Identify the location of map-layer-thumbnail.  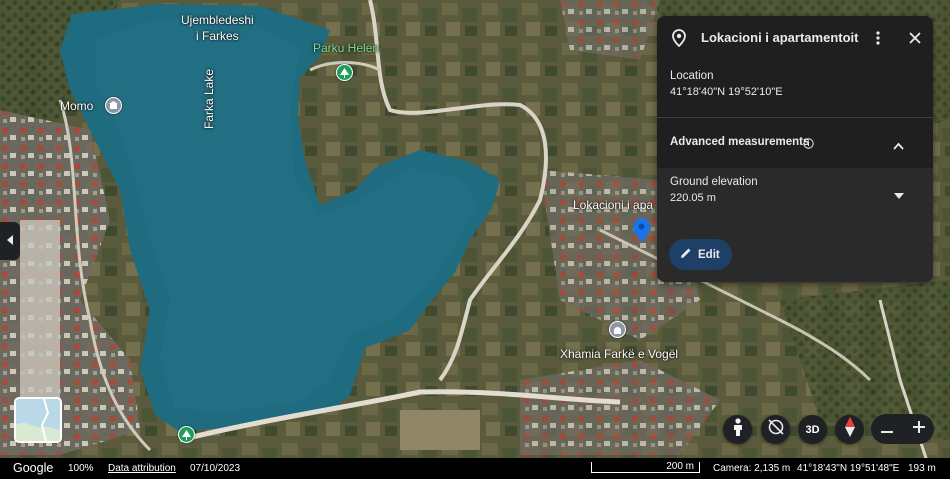
(38, 420).